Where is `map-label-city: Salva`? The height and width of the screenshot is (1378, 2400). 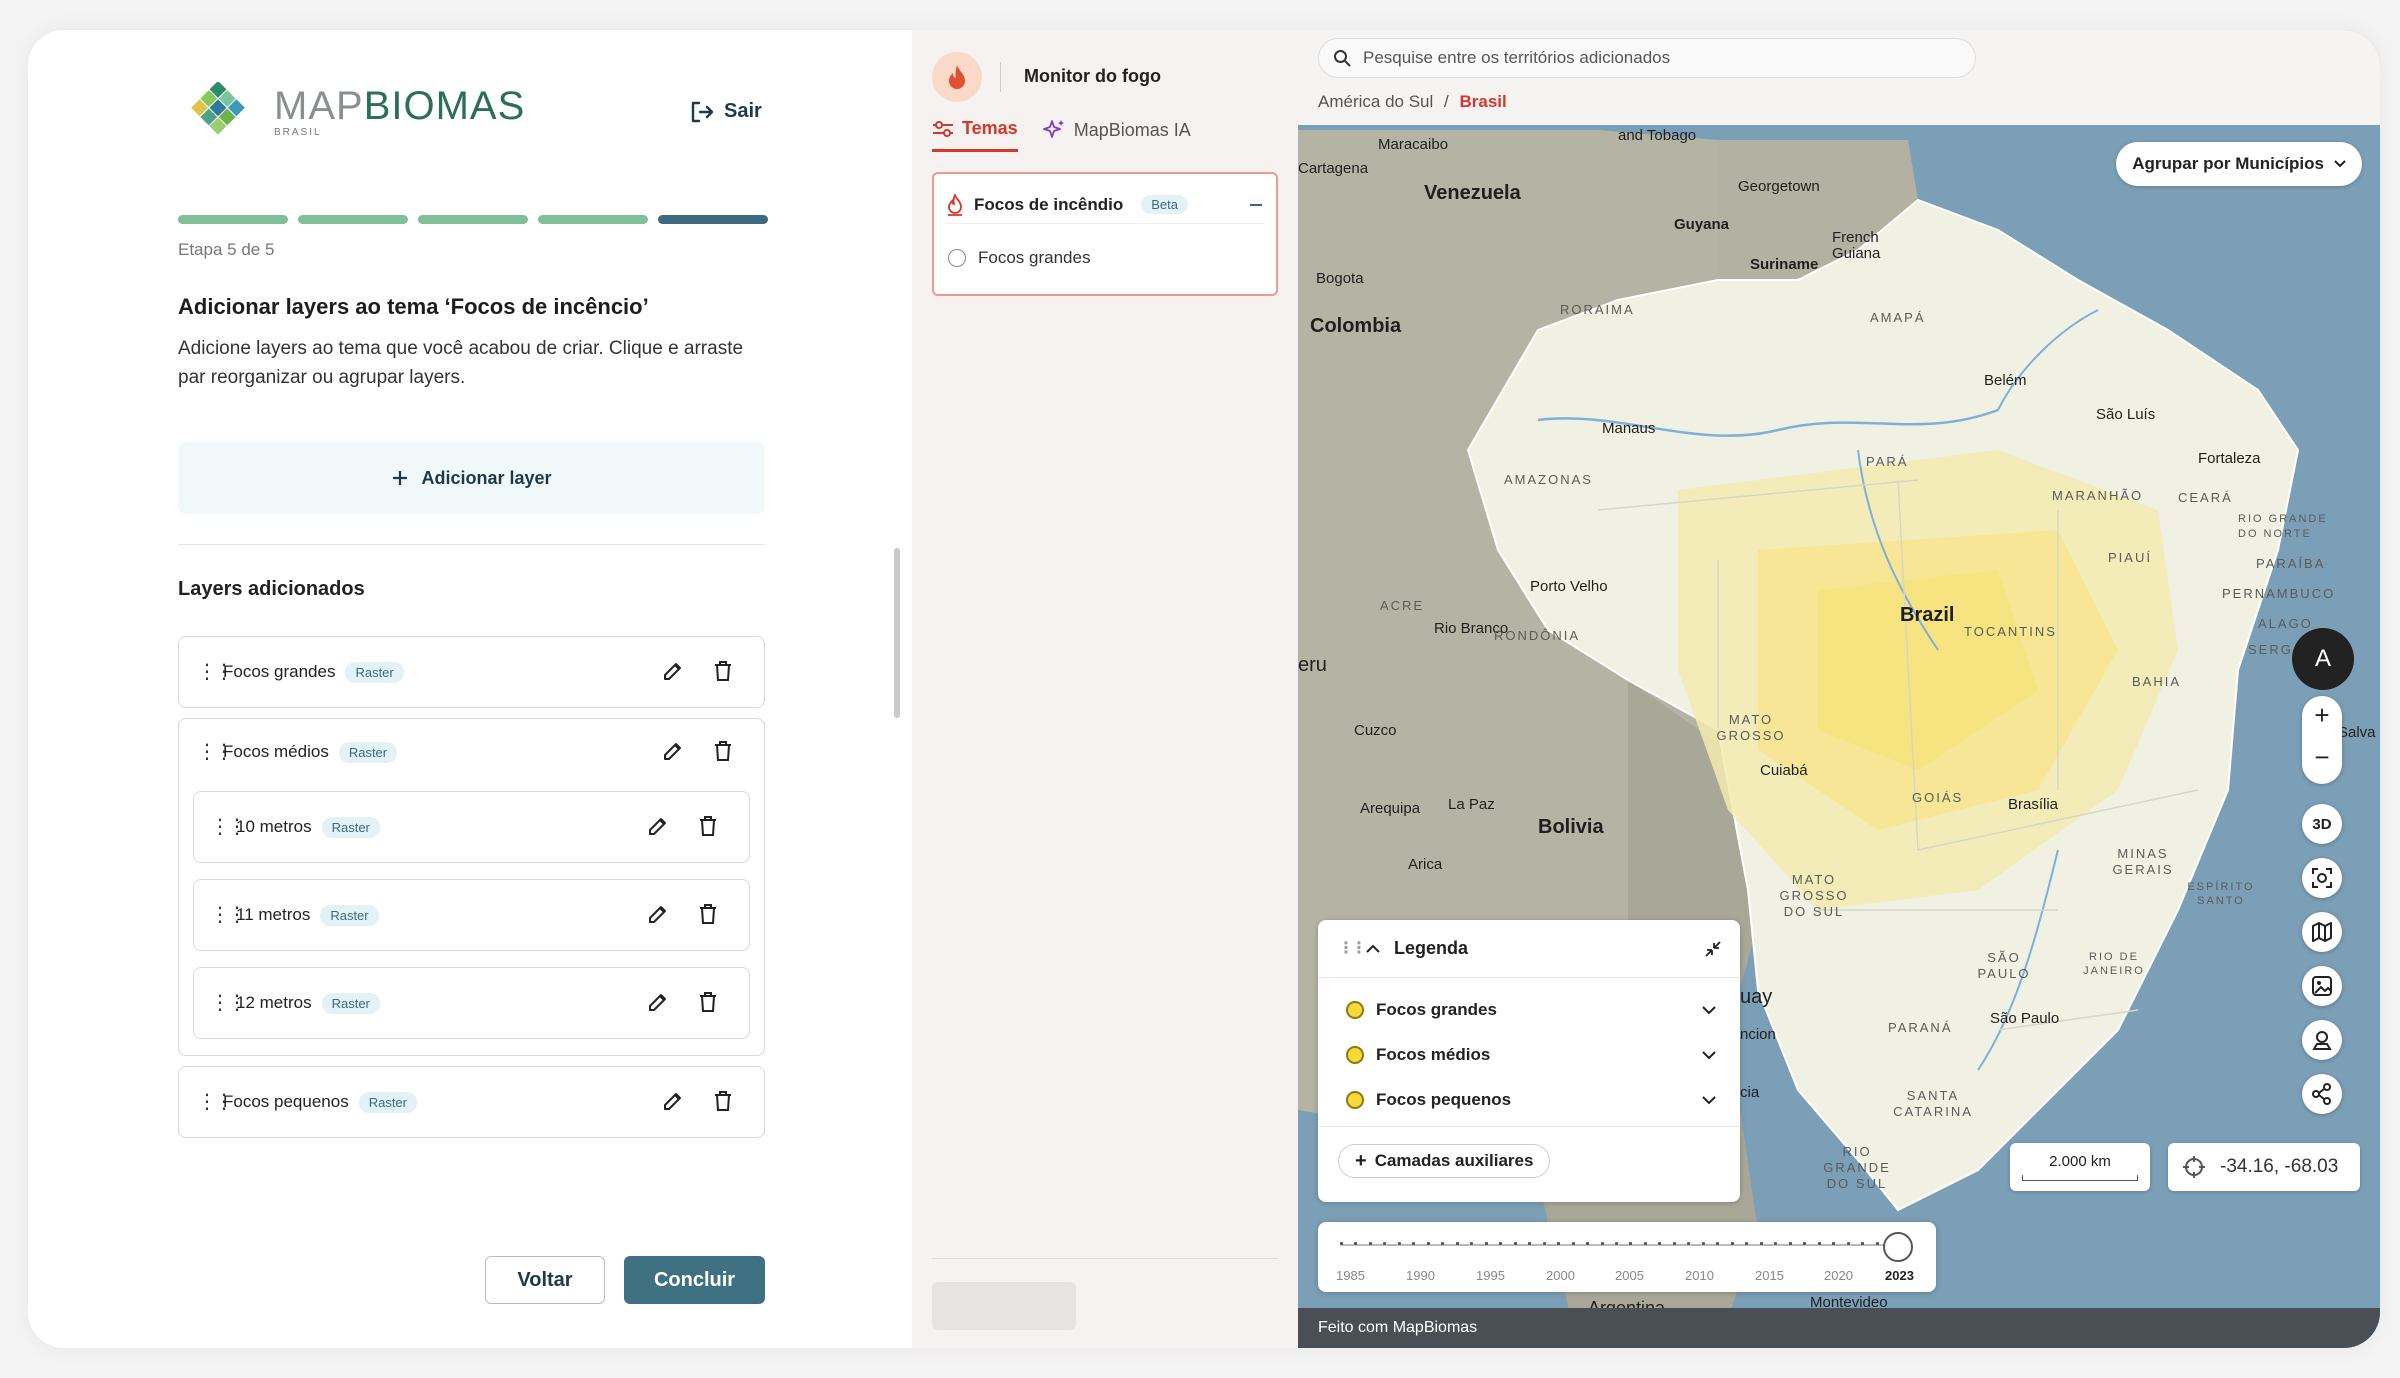 map-label-city: Salva is located at coordinates (2357, 732).